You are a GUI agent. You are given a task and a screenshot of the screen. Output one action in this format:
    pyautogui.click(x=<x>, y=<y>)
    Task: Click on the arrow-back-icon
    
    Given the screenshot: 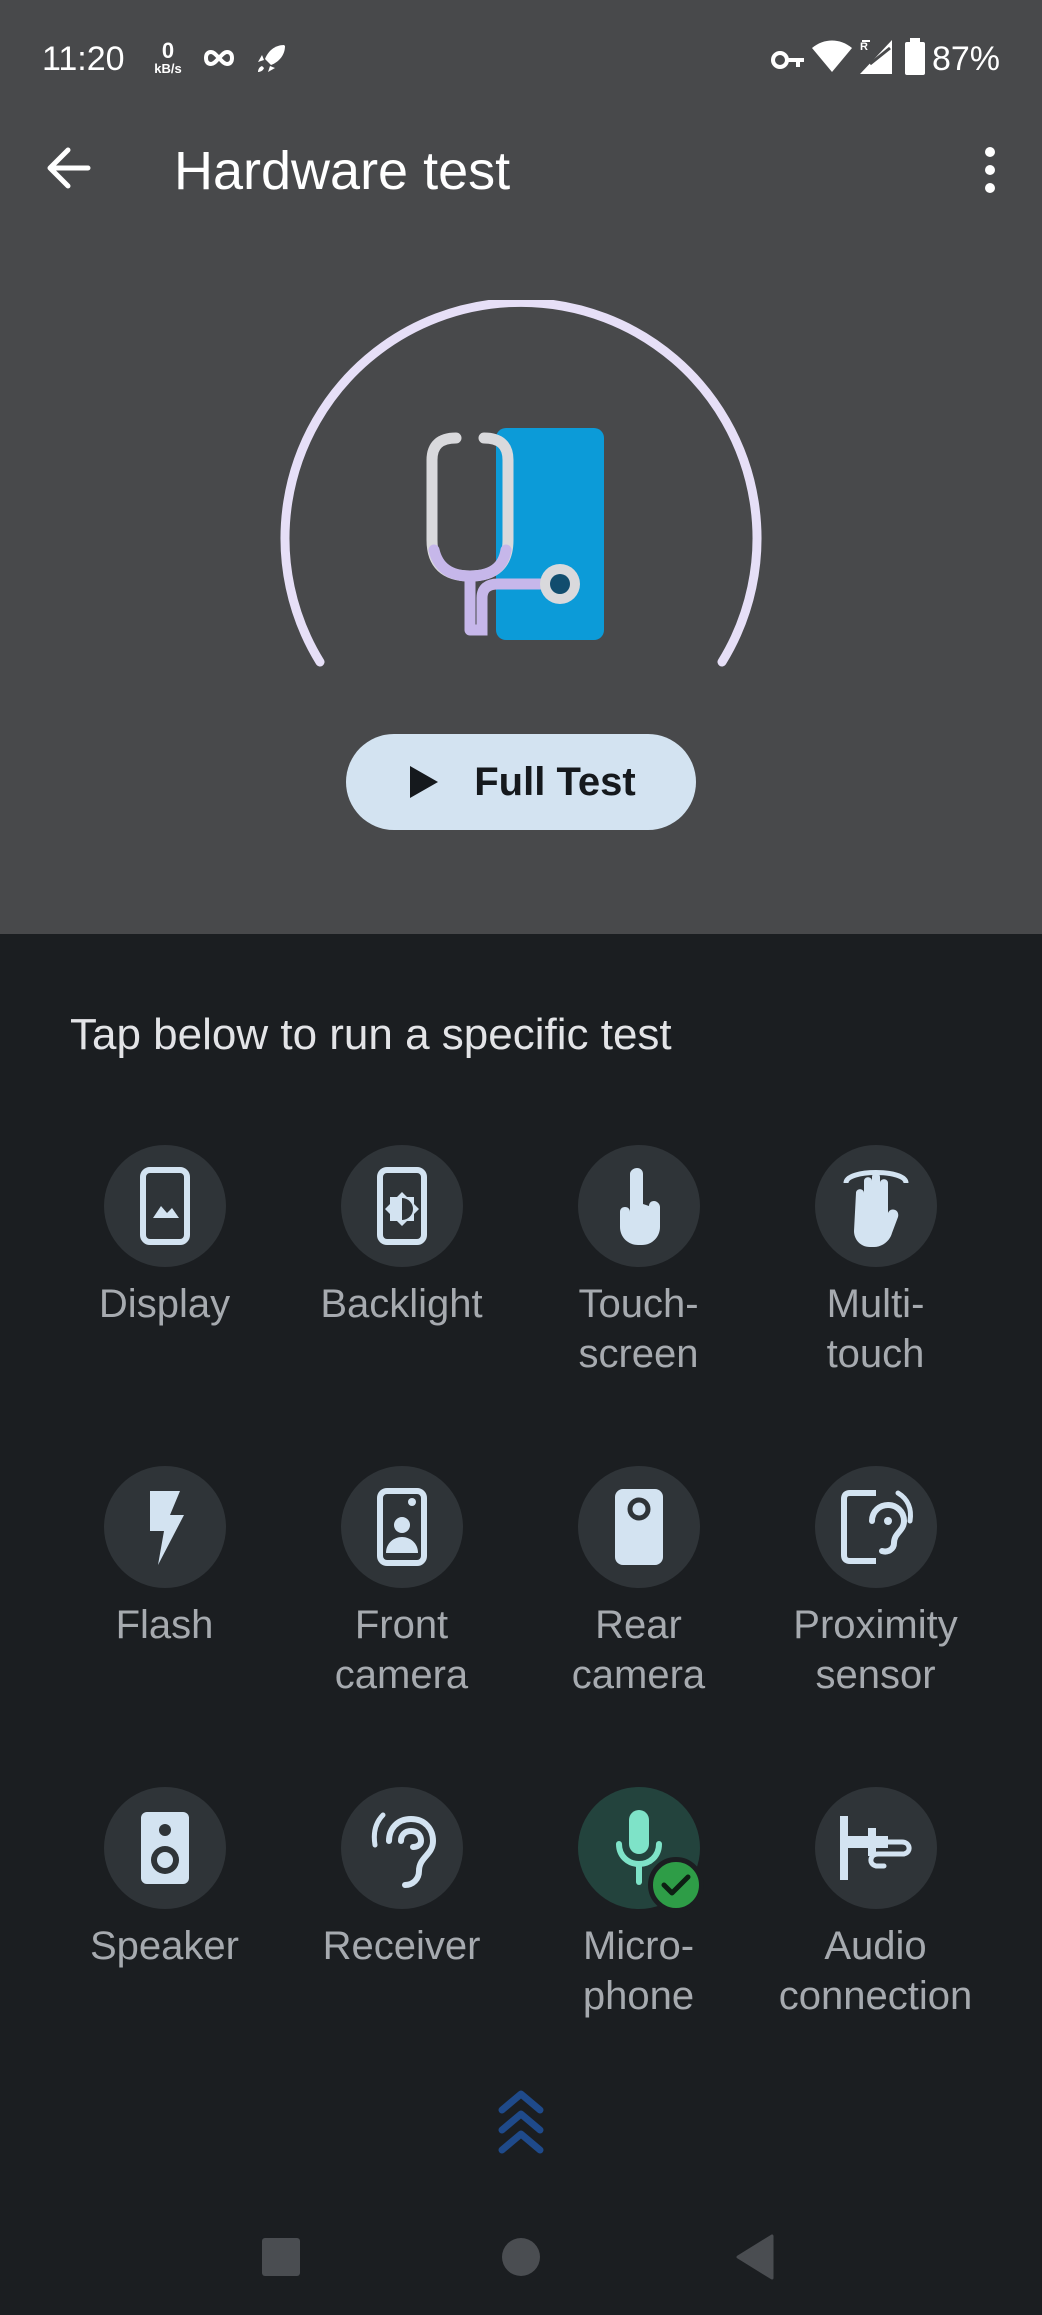 What is the action you would take?
    pyautogui.click(x=68, y=168)
    